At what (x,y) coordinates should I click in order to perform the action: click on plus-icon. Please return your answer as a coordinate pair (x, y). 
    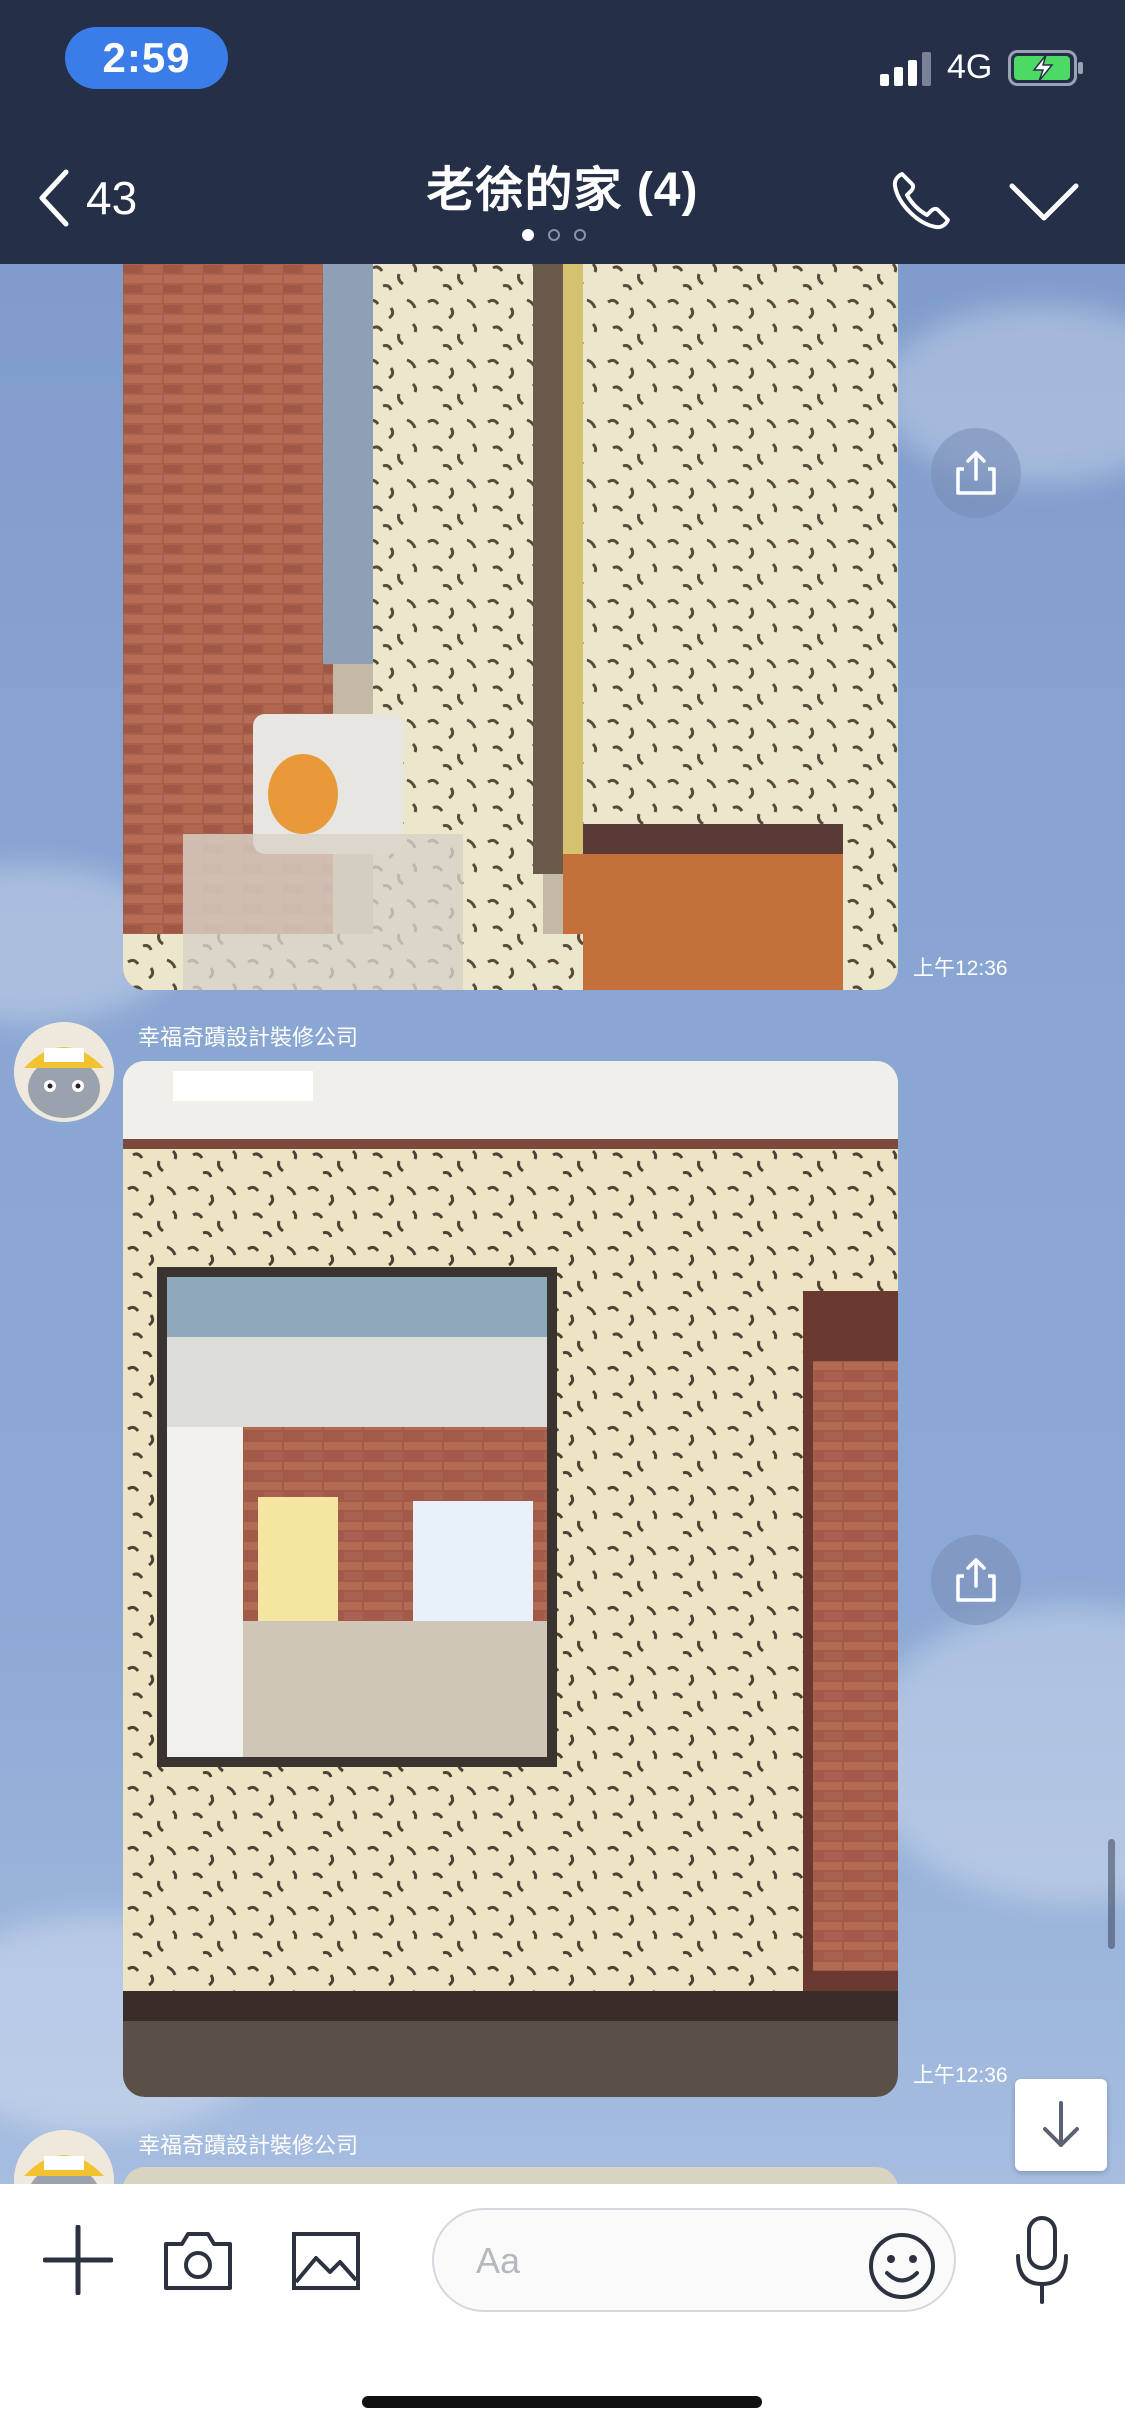
    Looking at the image, I should click on (78, 2260).